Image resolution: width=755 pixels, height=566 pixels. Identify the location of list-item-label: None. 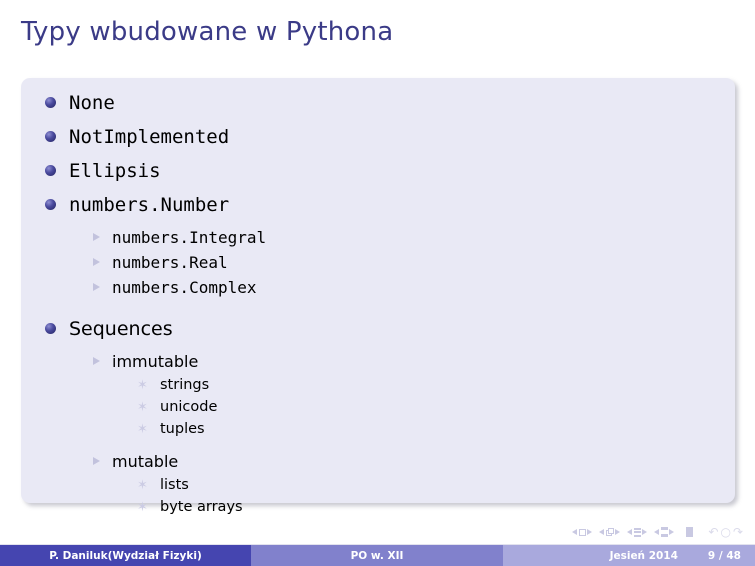
(92, 103).